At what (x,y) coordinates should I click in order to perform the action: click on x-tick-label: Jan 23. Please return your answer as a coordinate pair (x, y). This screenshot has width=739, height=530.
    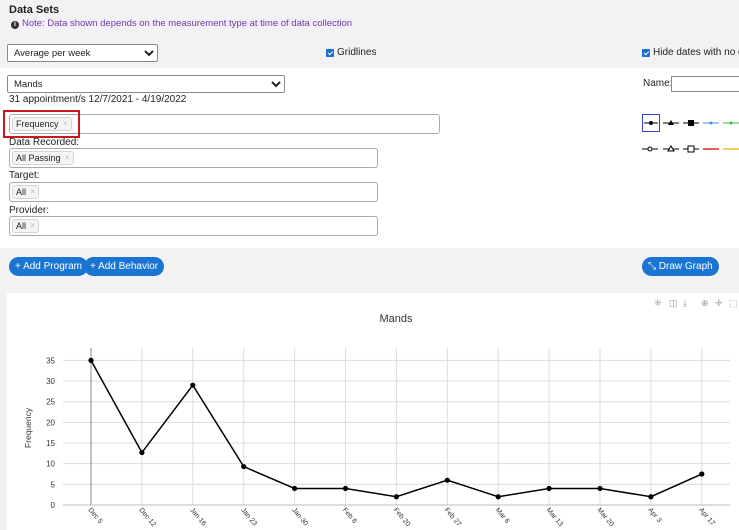
    Looking at the image, I should click on (248, 517).